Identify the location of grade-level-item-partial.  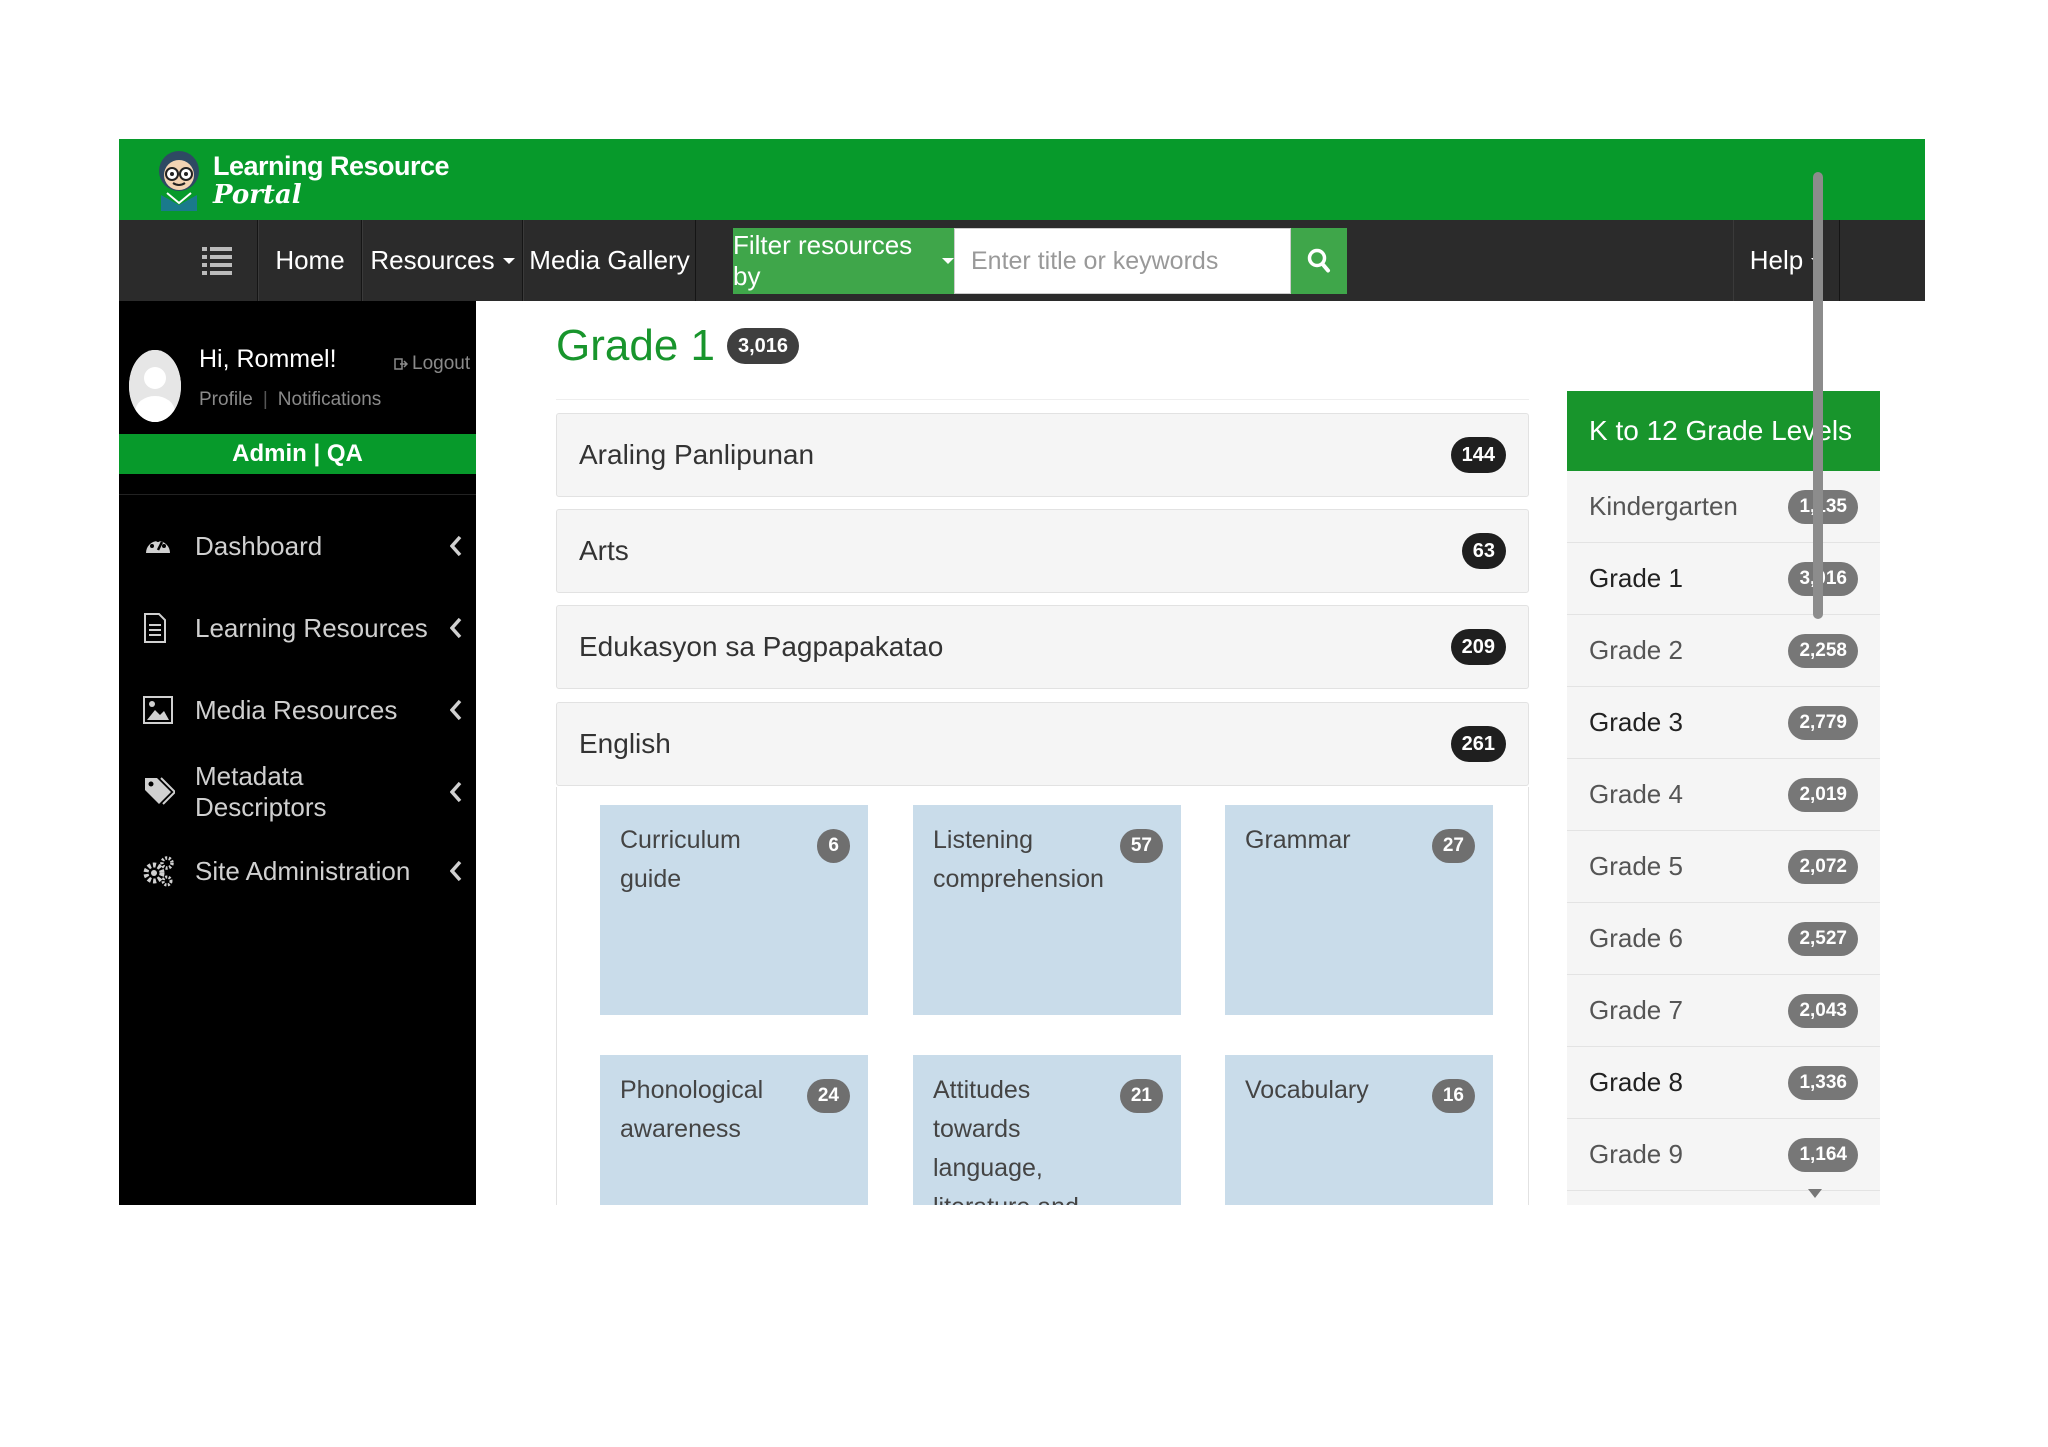
(1723, 1198).